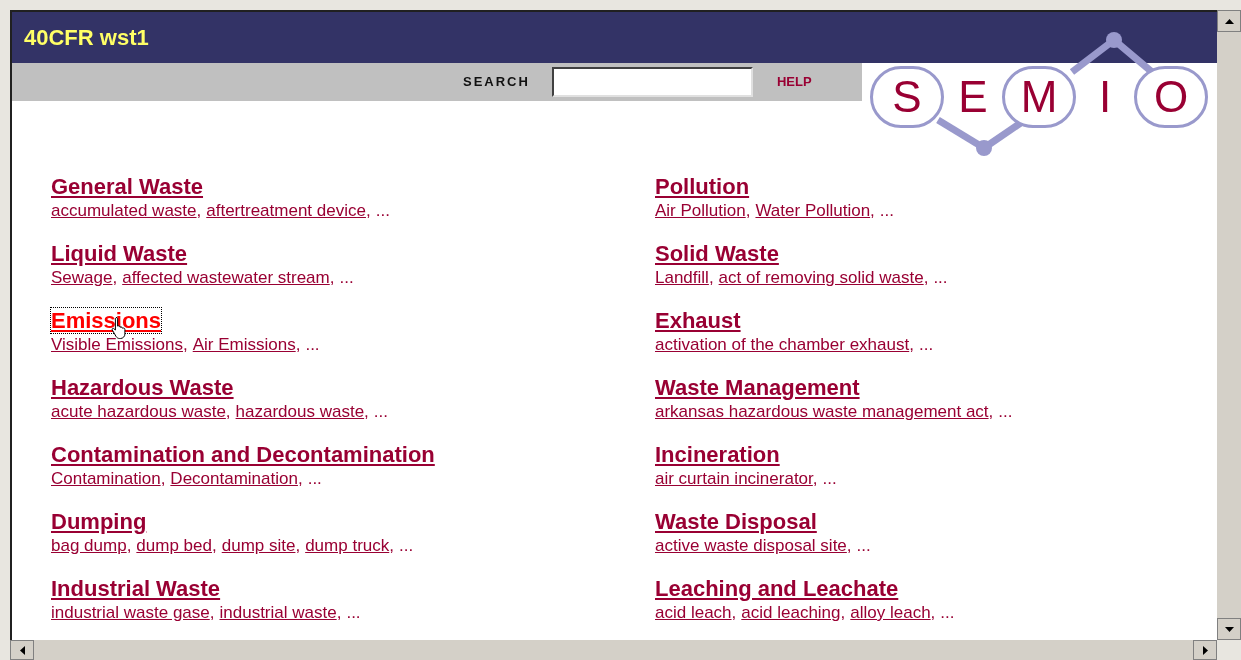 This screenshot has width=1241, height=660. Describe the element at coordinates (736, 521) in the screenshot. I see `category-link: Waste Disposal` at that location.